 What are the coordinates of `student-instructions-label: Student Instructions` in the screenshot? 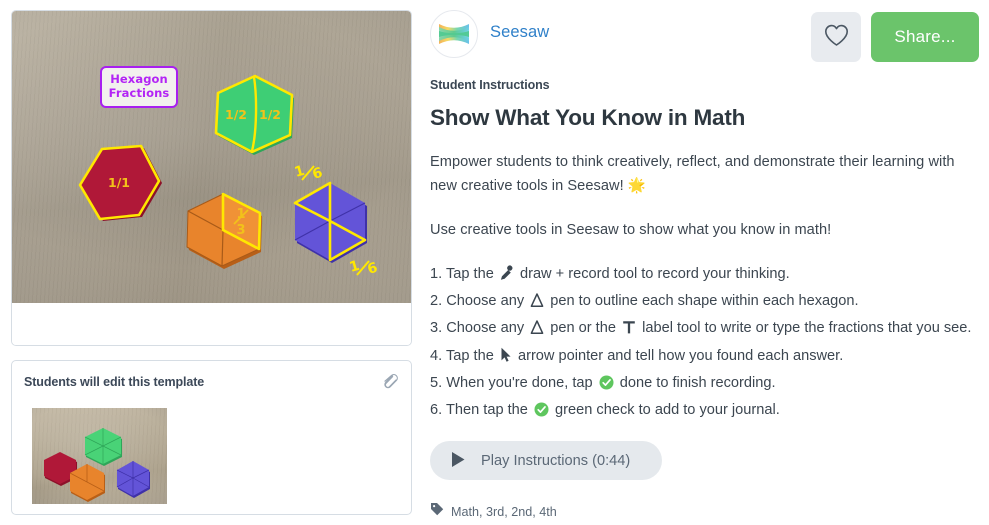 It's located at (490, 85).